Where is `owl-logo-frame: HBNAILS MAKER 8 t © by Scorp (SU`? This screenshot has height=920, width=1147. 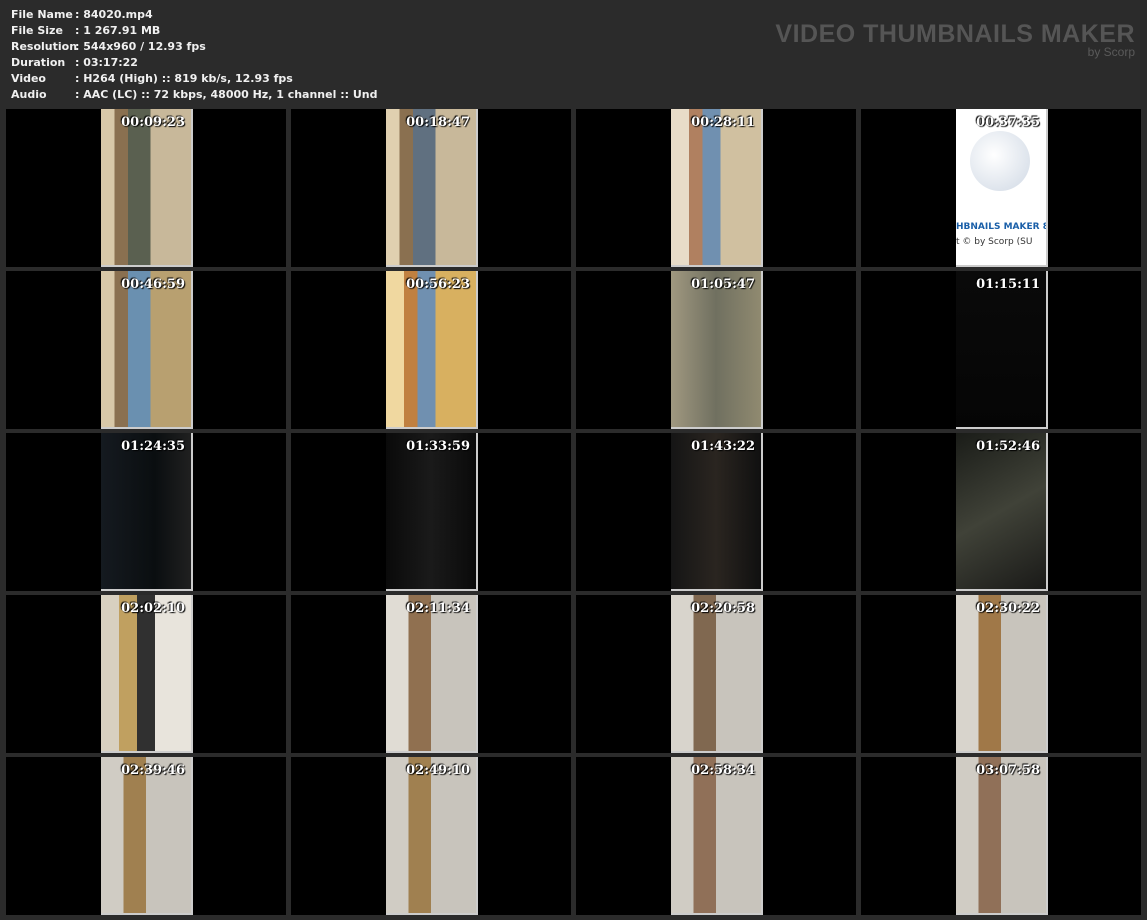 owl-logo-frame: HBNAILS MAKER 8 t © by Scorp (SU is located at coordinates (1001, 187).